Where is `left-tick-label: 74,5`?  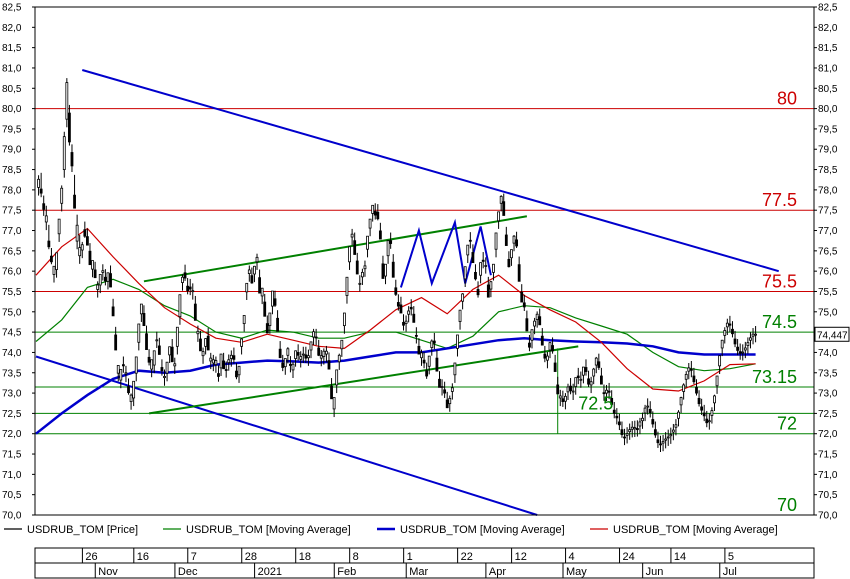
left-tick-label: 74,5 is located at coordinates (12, 333).